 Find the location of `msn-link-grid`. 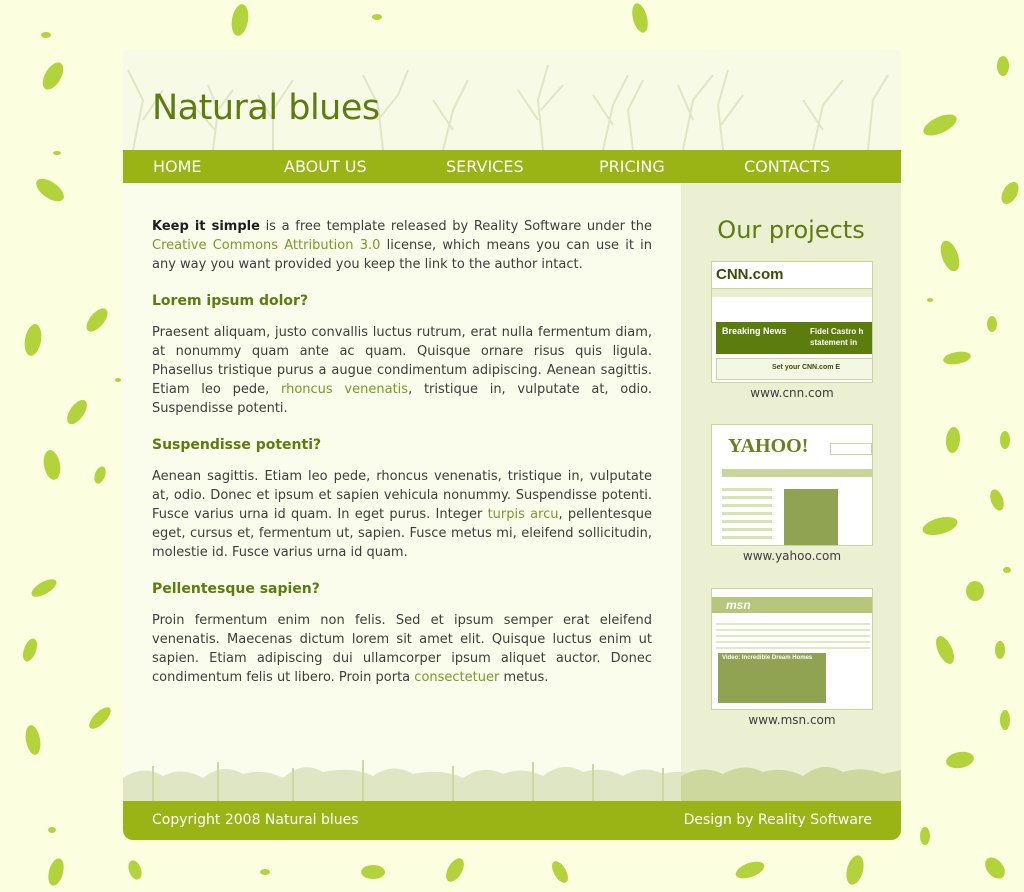

msn-link-grid is located at coordinates (793, 634).